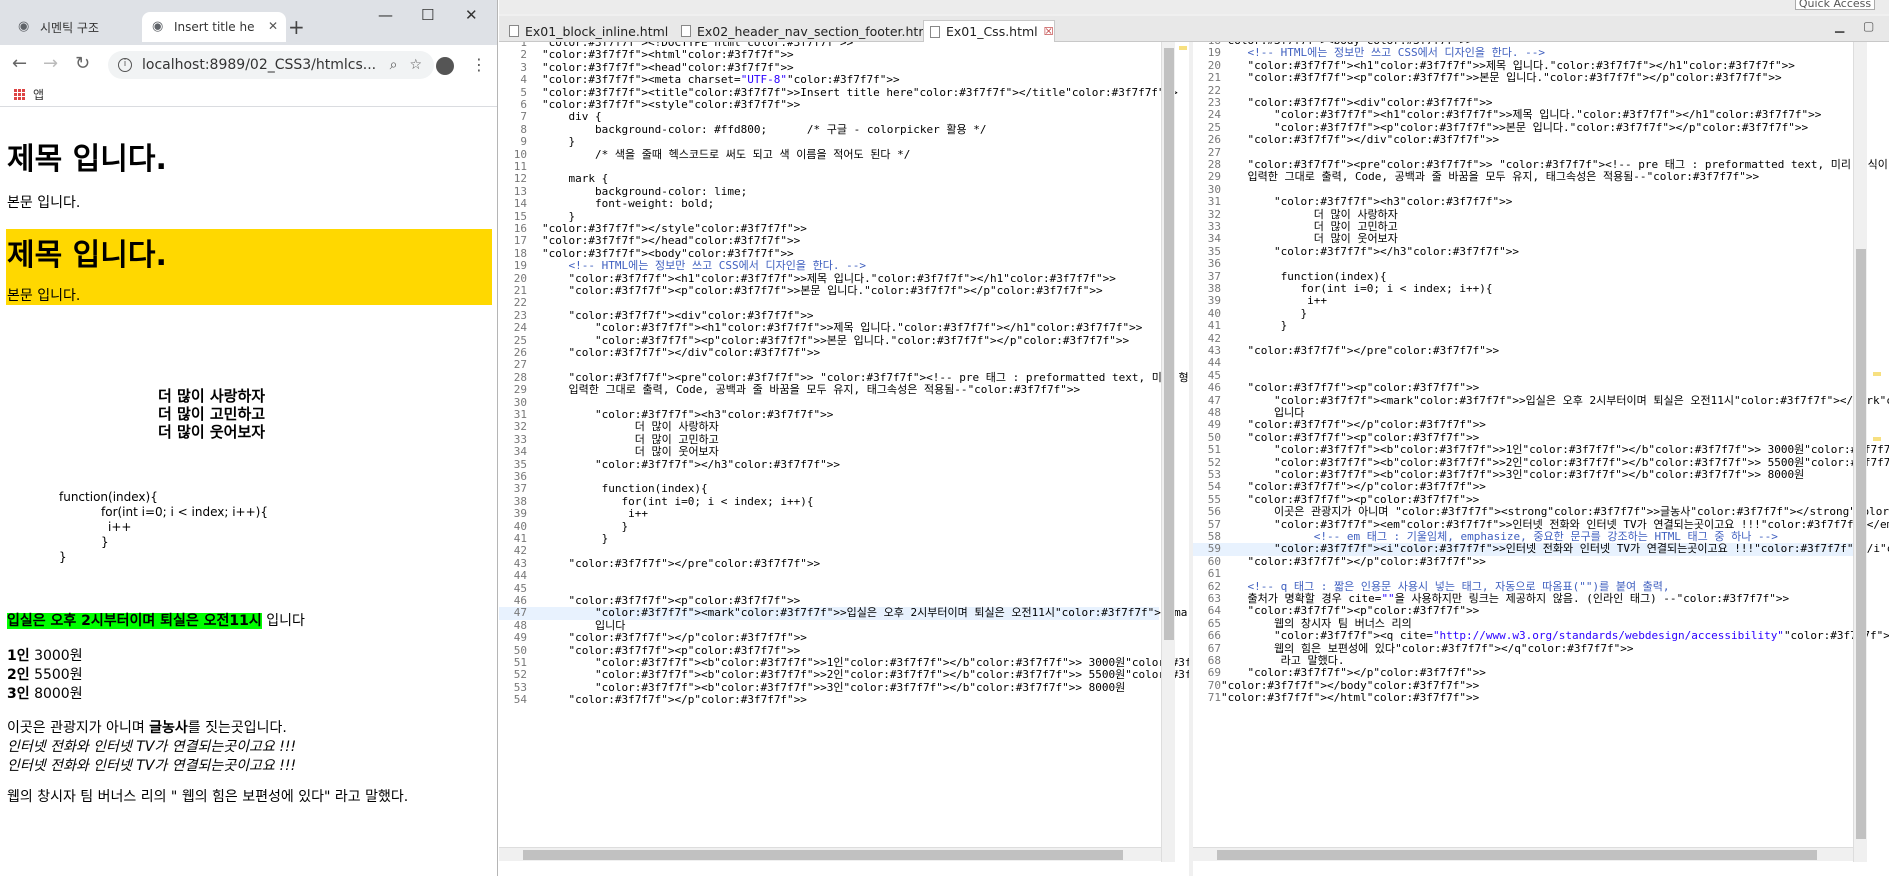  Describe the element at coordinates (394, 65) in the screenshot. I see `zoom-icon: ⌕` at that location.